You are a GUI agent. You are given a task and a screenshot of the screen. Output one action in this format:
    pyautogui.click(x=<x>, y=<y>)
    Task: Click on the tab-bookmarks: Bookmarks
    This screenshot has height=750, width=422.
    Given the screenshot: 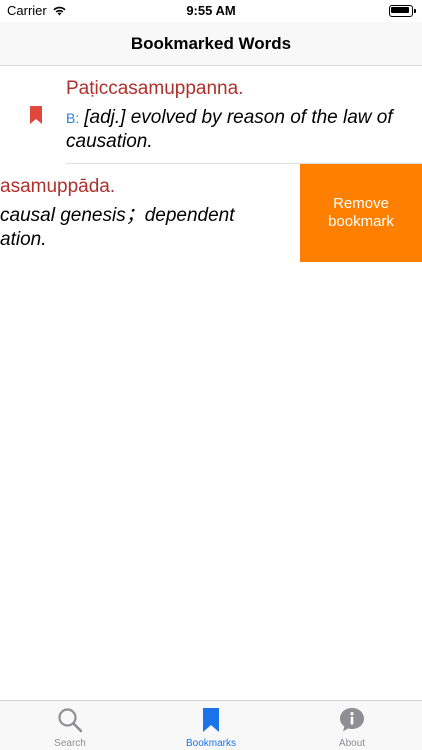 What is the action you would take?
    pyautogui.click(x=211, y=725)
    